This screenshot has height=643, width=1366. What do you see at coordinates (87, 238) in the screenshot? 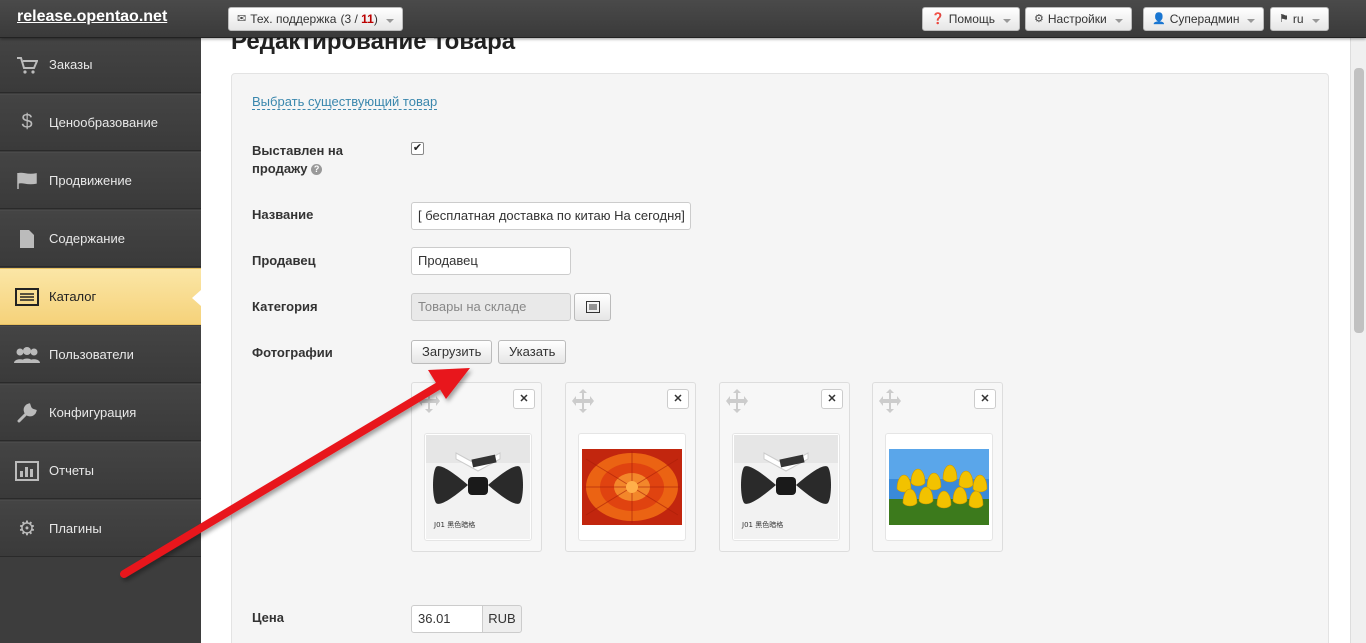
I see `sidebar-item-label: Содержание` at bounding box center [87, 238].